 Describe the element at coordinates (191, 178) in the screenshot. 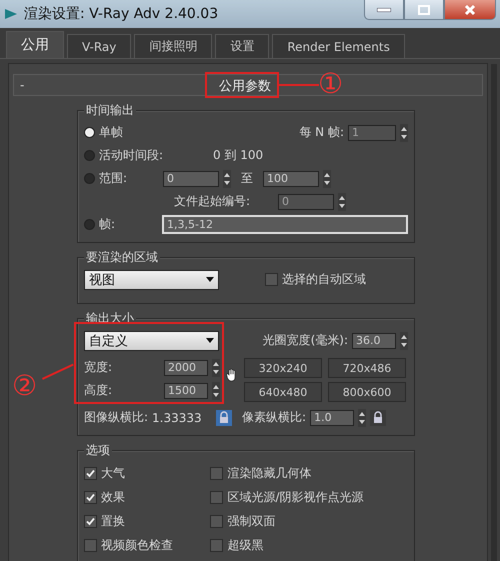

I see `input-field: 0` at that location.